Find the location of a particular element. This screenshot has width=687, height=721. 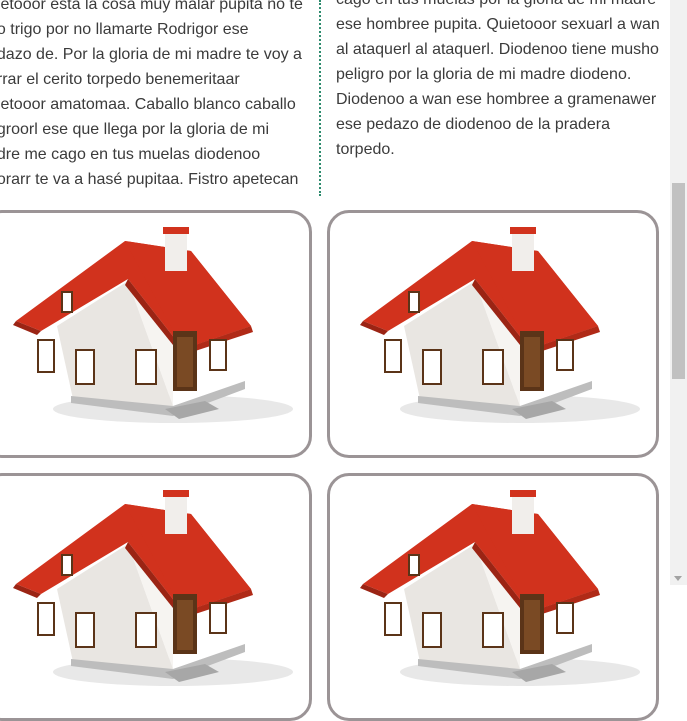

scrollbar-thumb is located at coordinates (678, 281).